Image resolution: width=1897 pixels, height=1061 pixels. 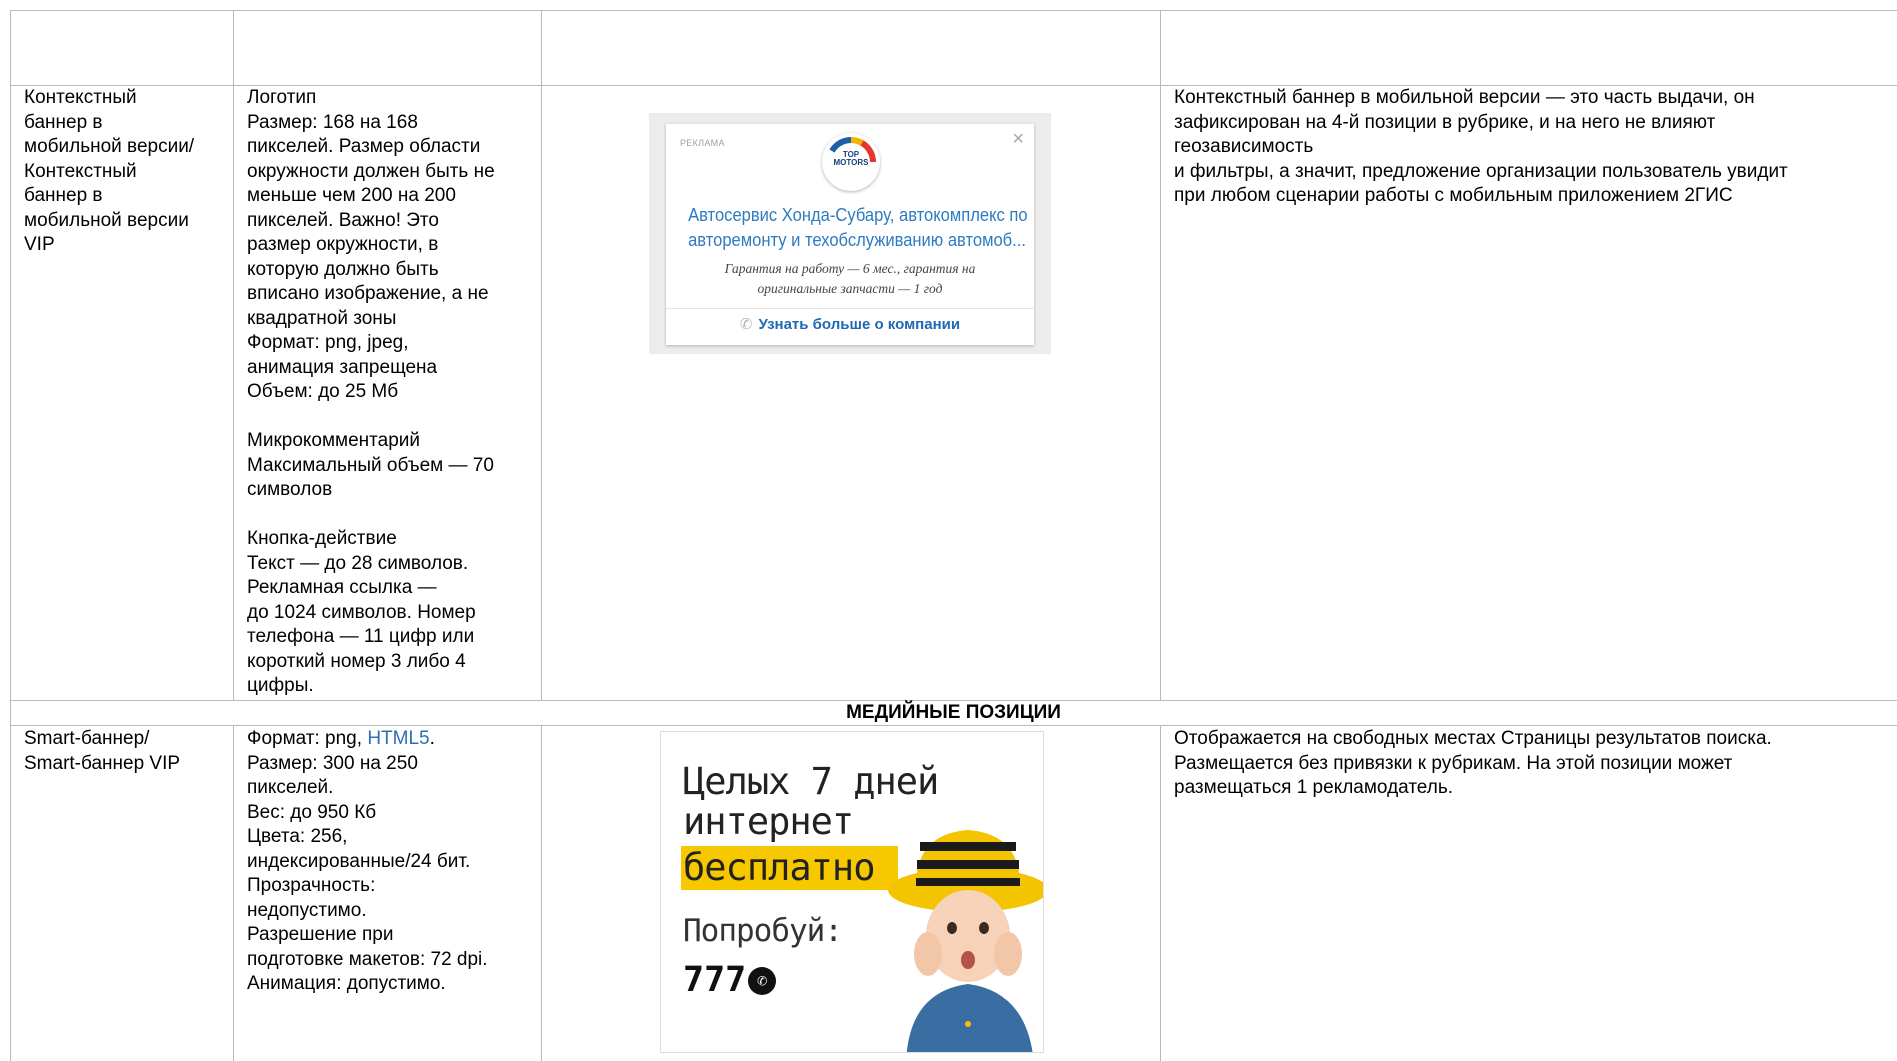 I want to click on top-motors-logo: TOP MOTORS, so click(x=851, y=162).